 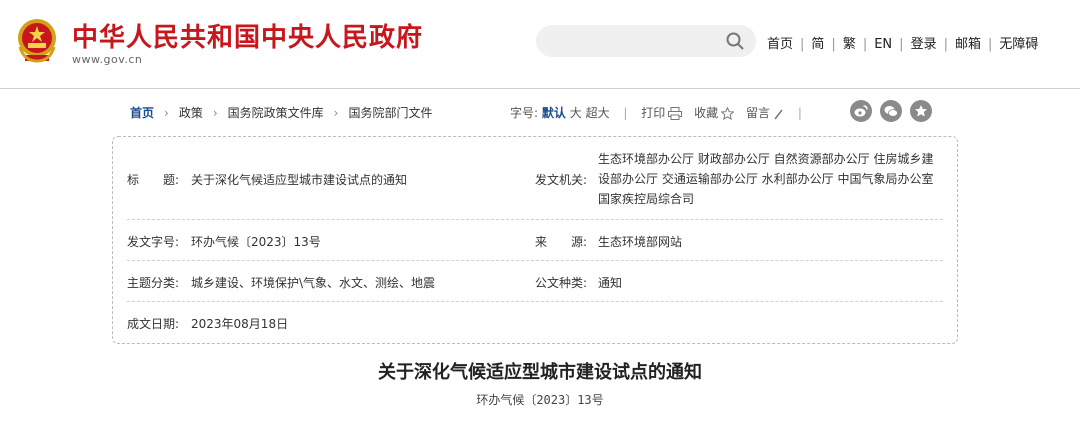 I want to click on share-buttons, so click(x=895, y=111).